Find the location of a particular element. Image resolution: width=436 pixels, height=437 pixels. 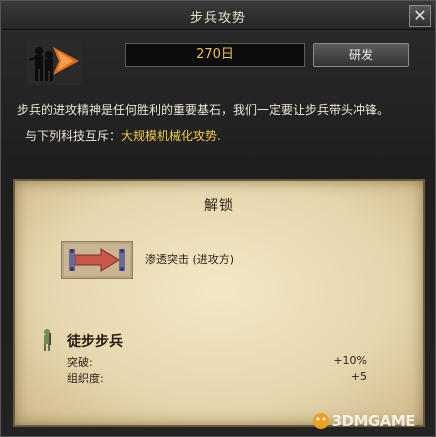

watermark: 3DMGAME is located at coordinates (364, 421).